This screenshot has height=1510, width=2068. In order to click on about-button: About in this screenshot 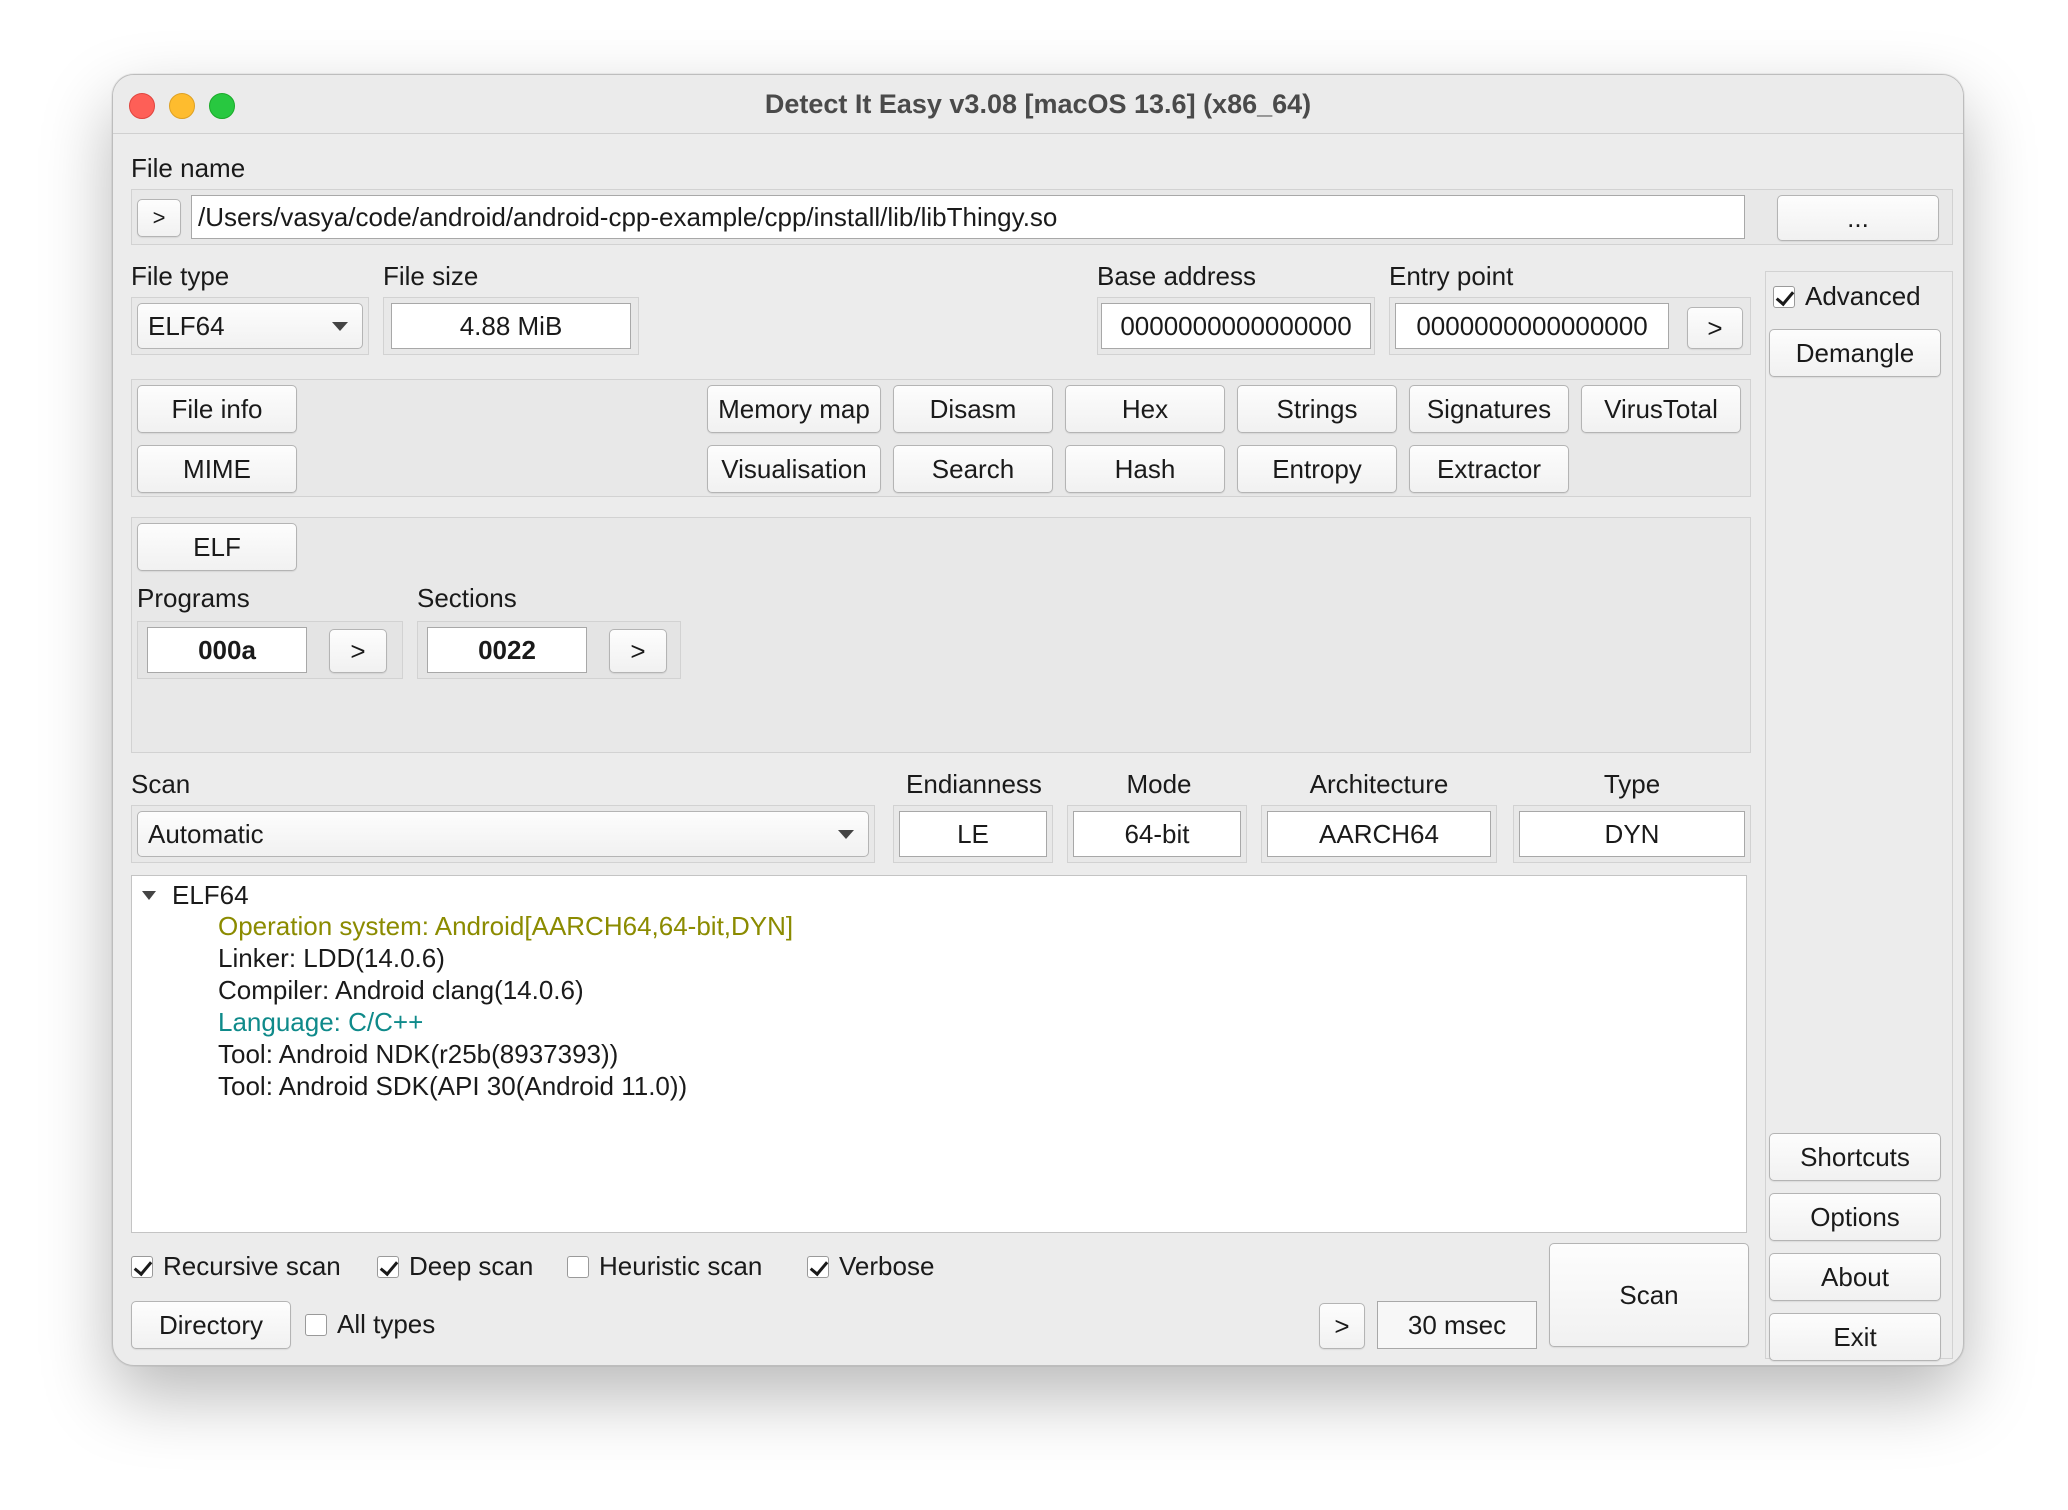, I will do `click(1855, 1277)`.